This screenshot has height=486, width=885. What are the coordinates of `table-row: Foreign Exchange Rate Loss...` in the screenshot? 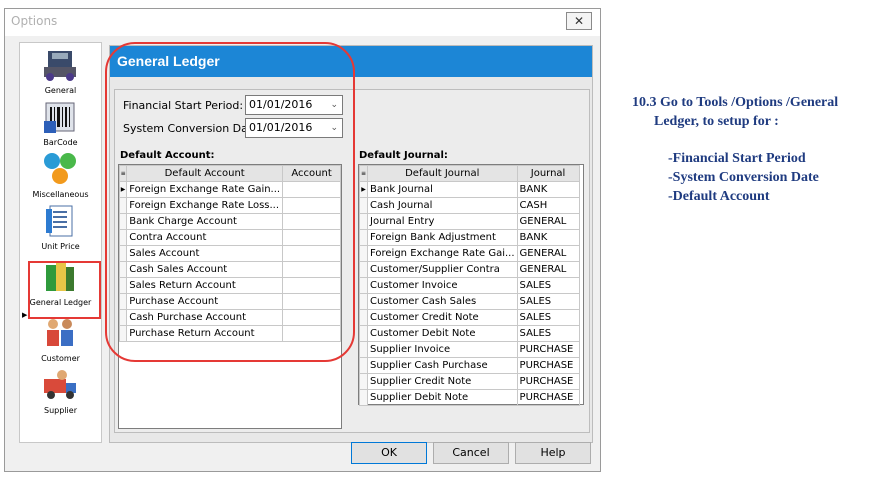 It's located at (229, 205).